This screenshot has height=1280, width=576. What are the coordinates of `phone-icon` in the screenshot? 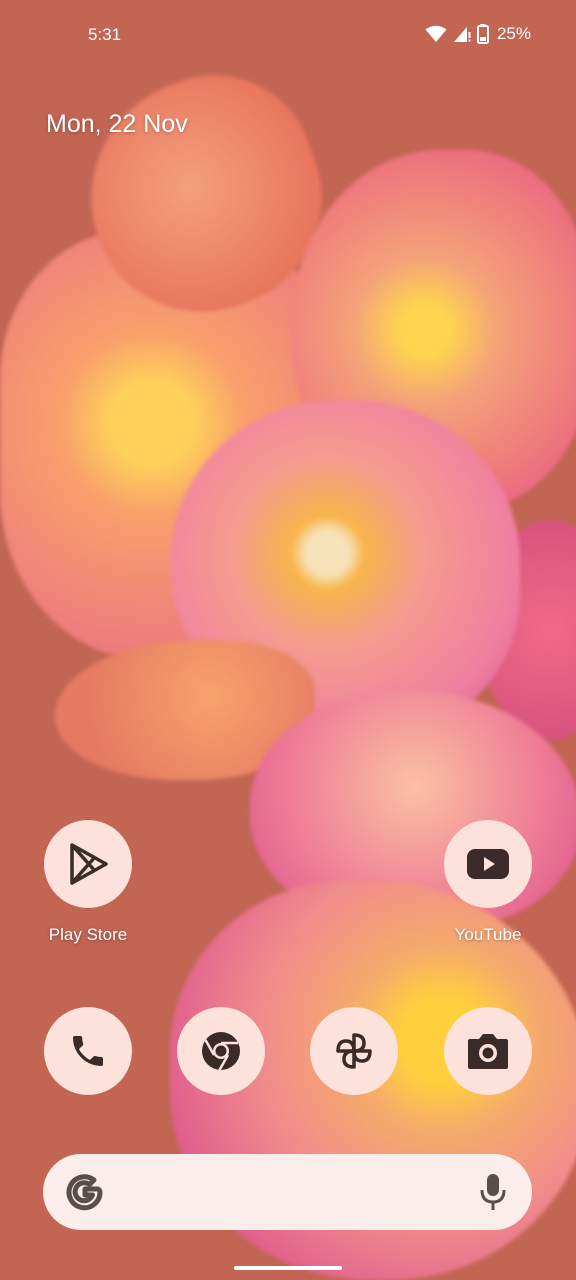 It's located at (88, 1051).